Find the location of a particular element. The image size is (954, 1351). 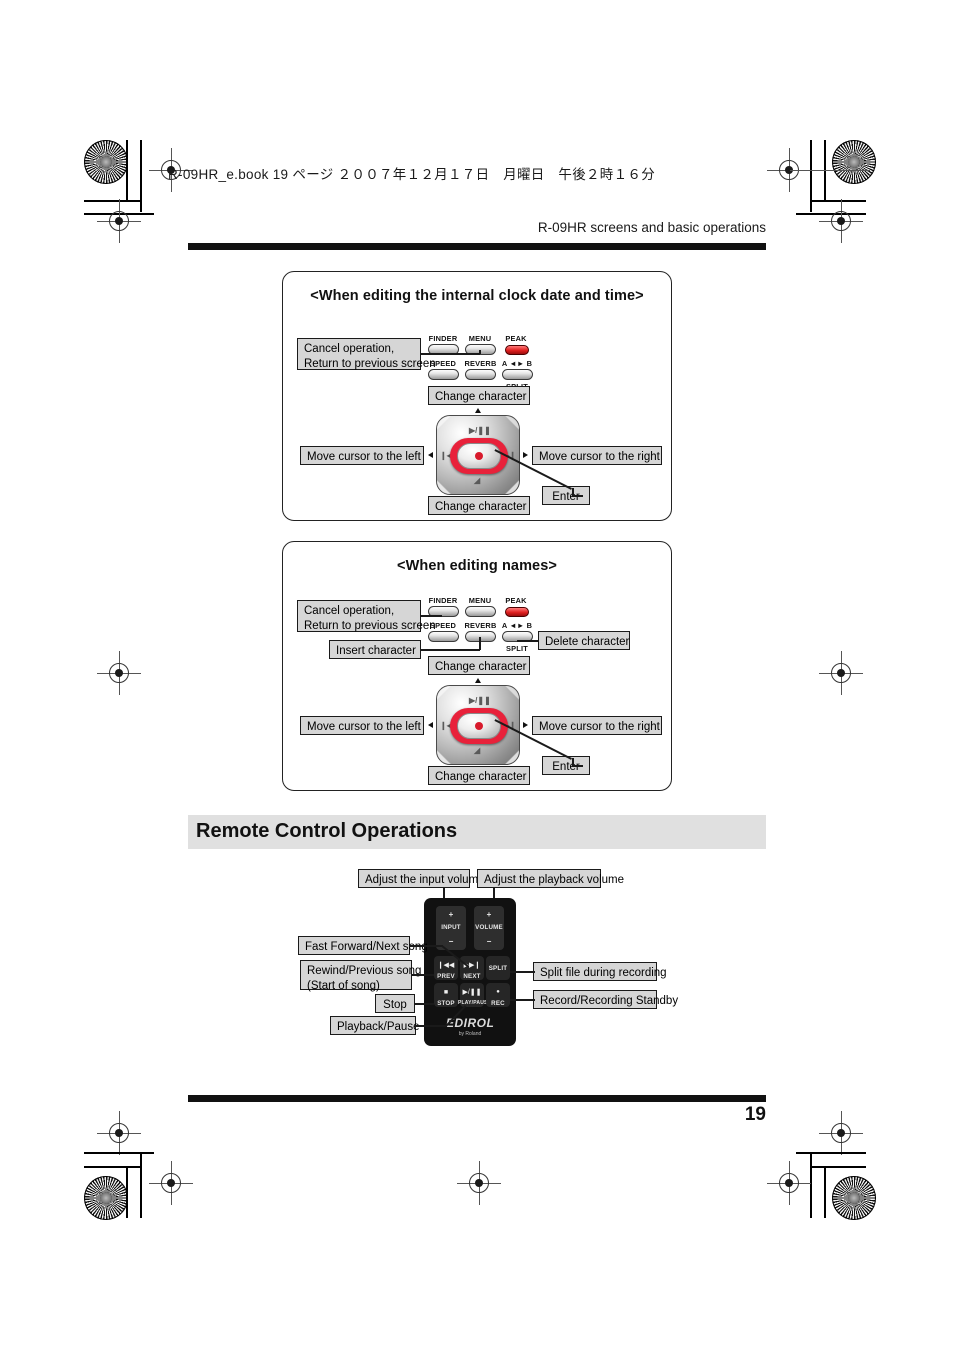

remote-ff-next-lead-h is located at coordinates (426, 946).